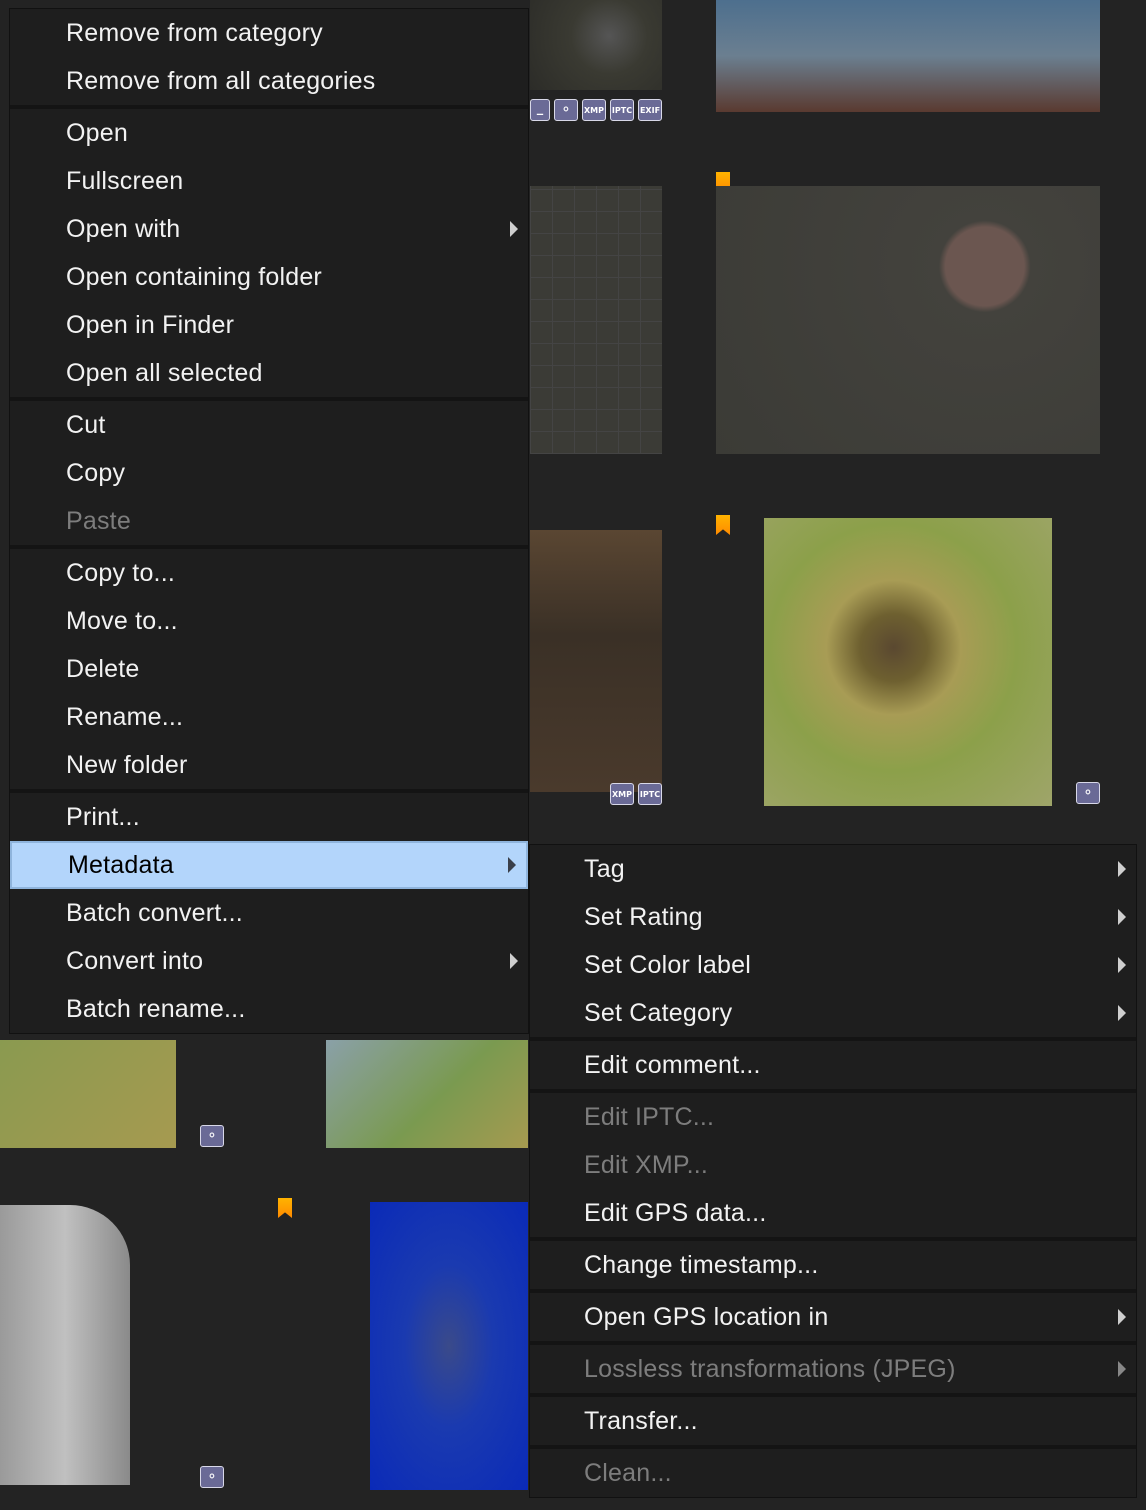  I want to click on menu-item-label: Open GPS location in, so click(706, 1316).